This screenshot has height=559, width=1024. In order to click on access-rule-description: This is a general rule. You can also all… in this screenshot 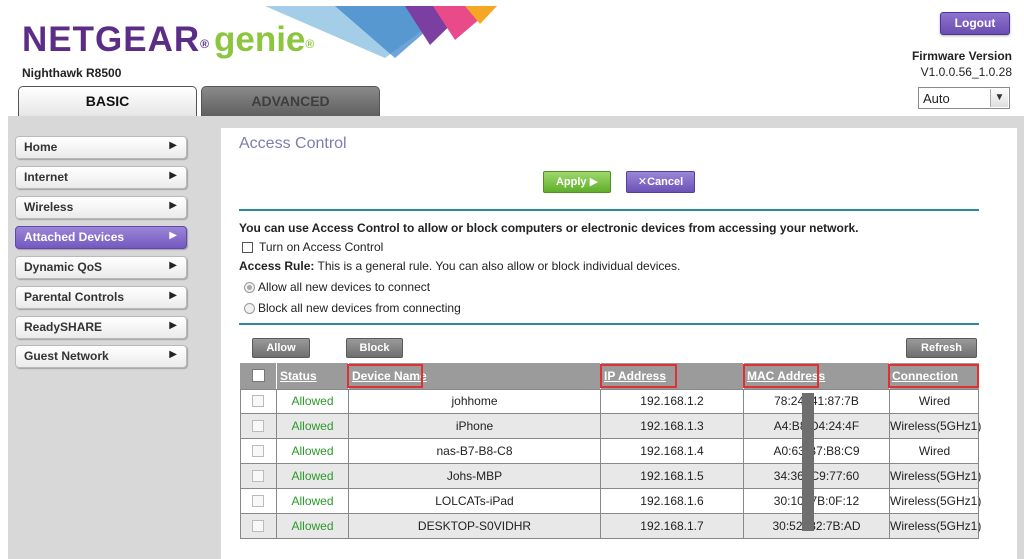, I will do `click(497, 266)`.